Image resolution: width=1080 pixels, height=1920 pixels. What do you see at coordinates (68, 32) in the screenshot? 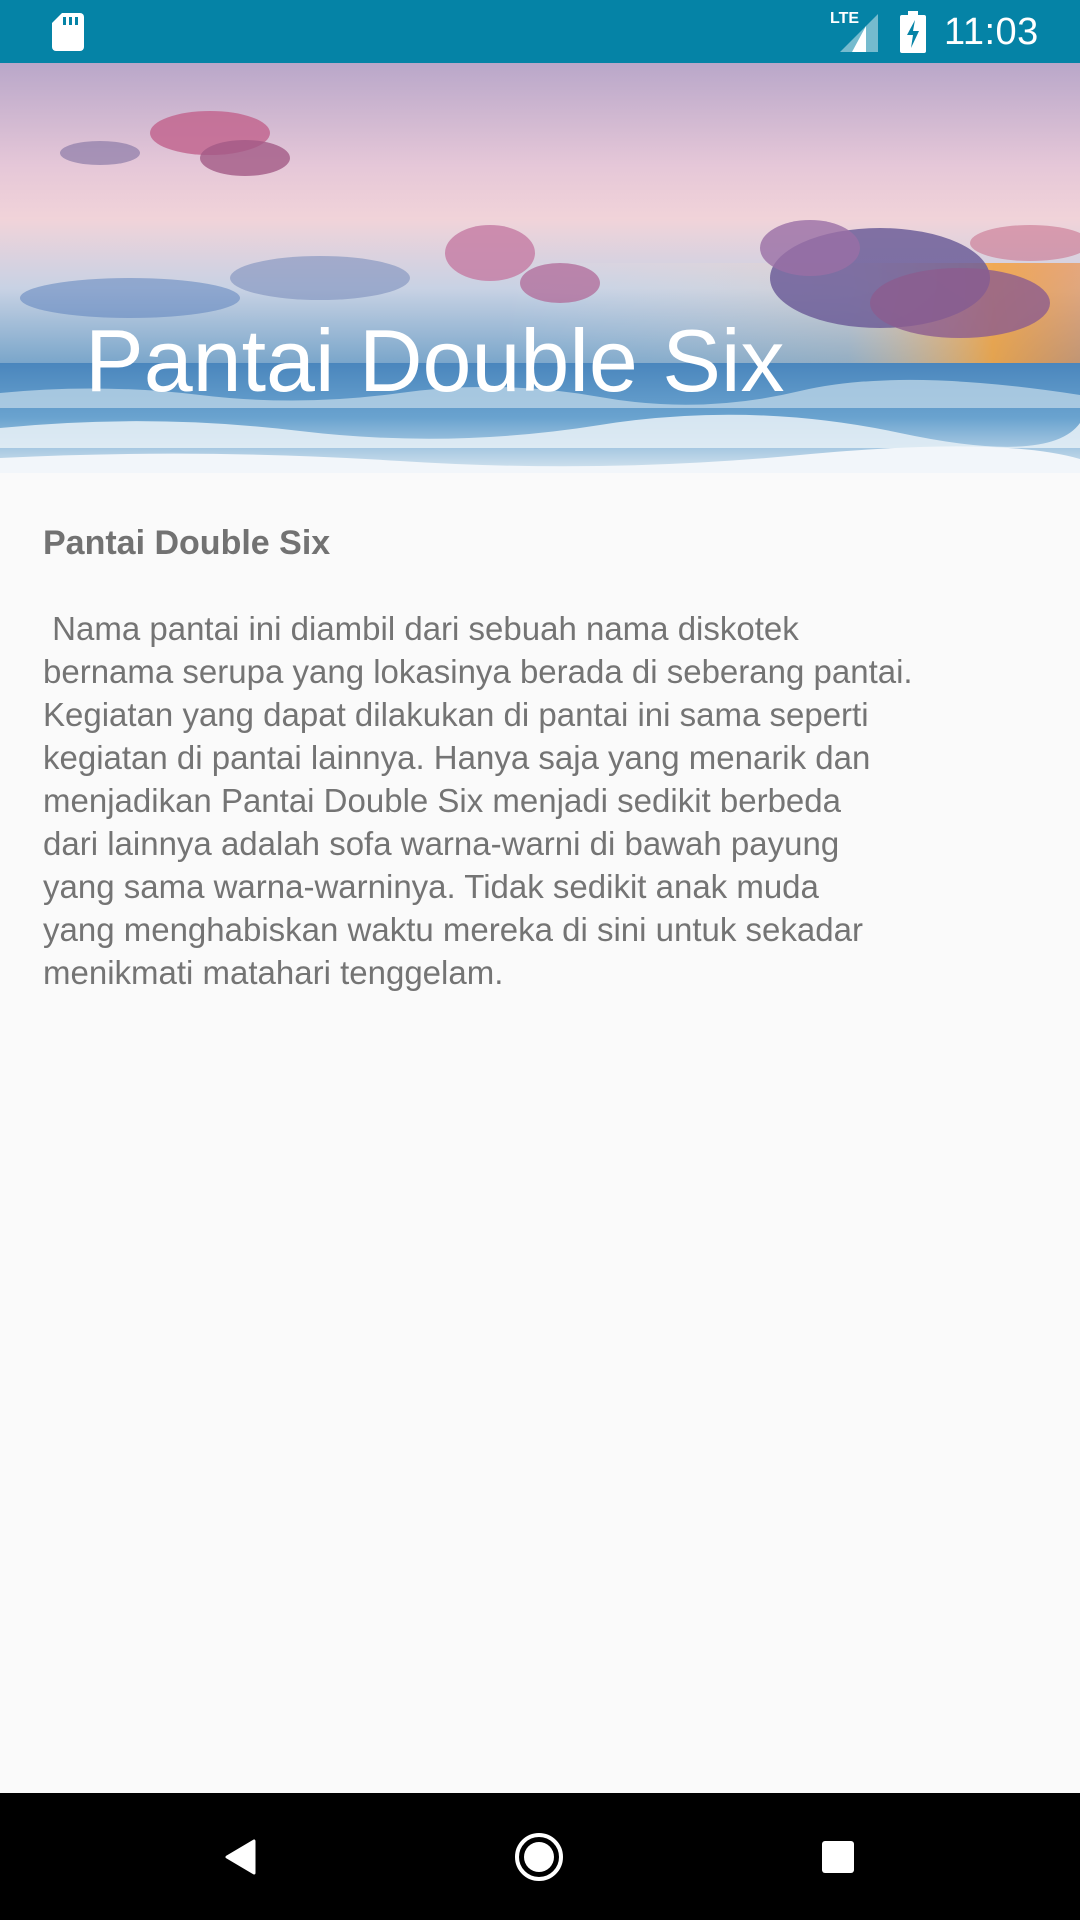
I see `sd-card-icon` at bounding box center [68, 32].